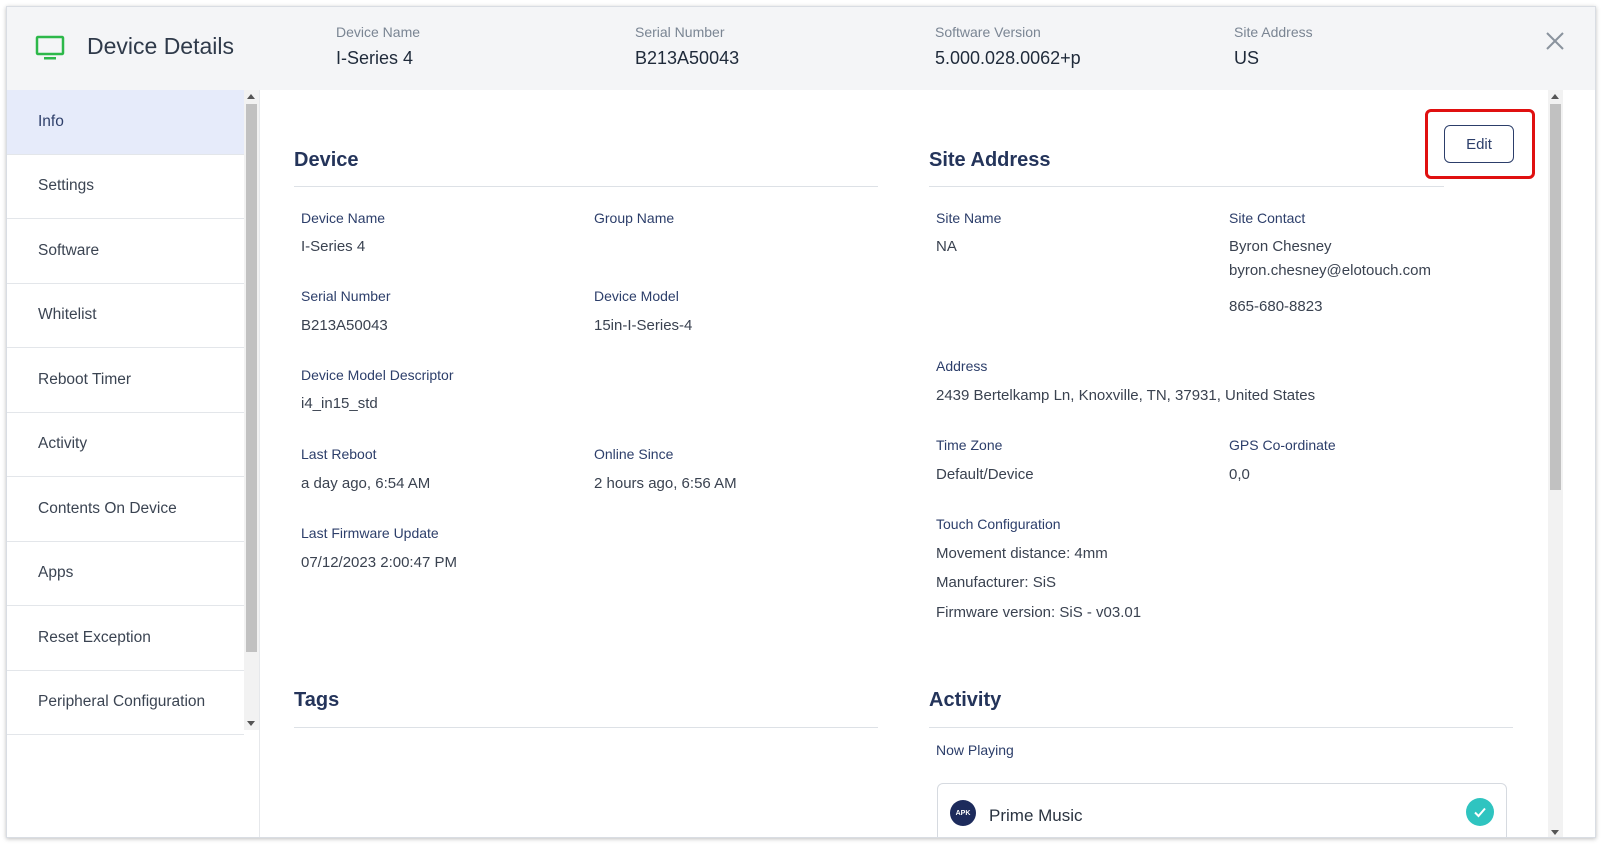 This screenshot has width=1603, height=845. Describe the element at coordinates (1267, 218) in the screenshot. I see `site-contact-label: Site Contact` at that location.